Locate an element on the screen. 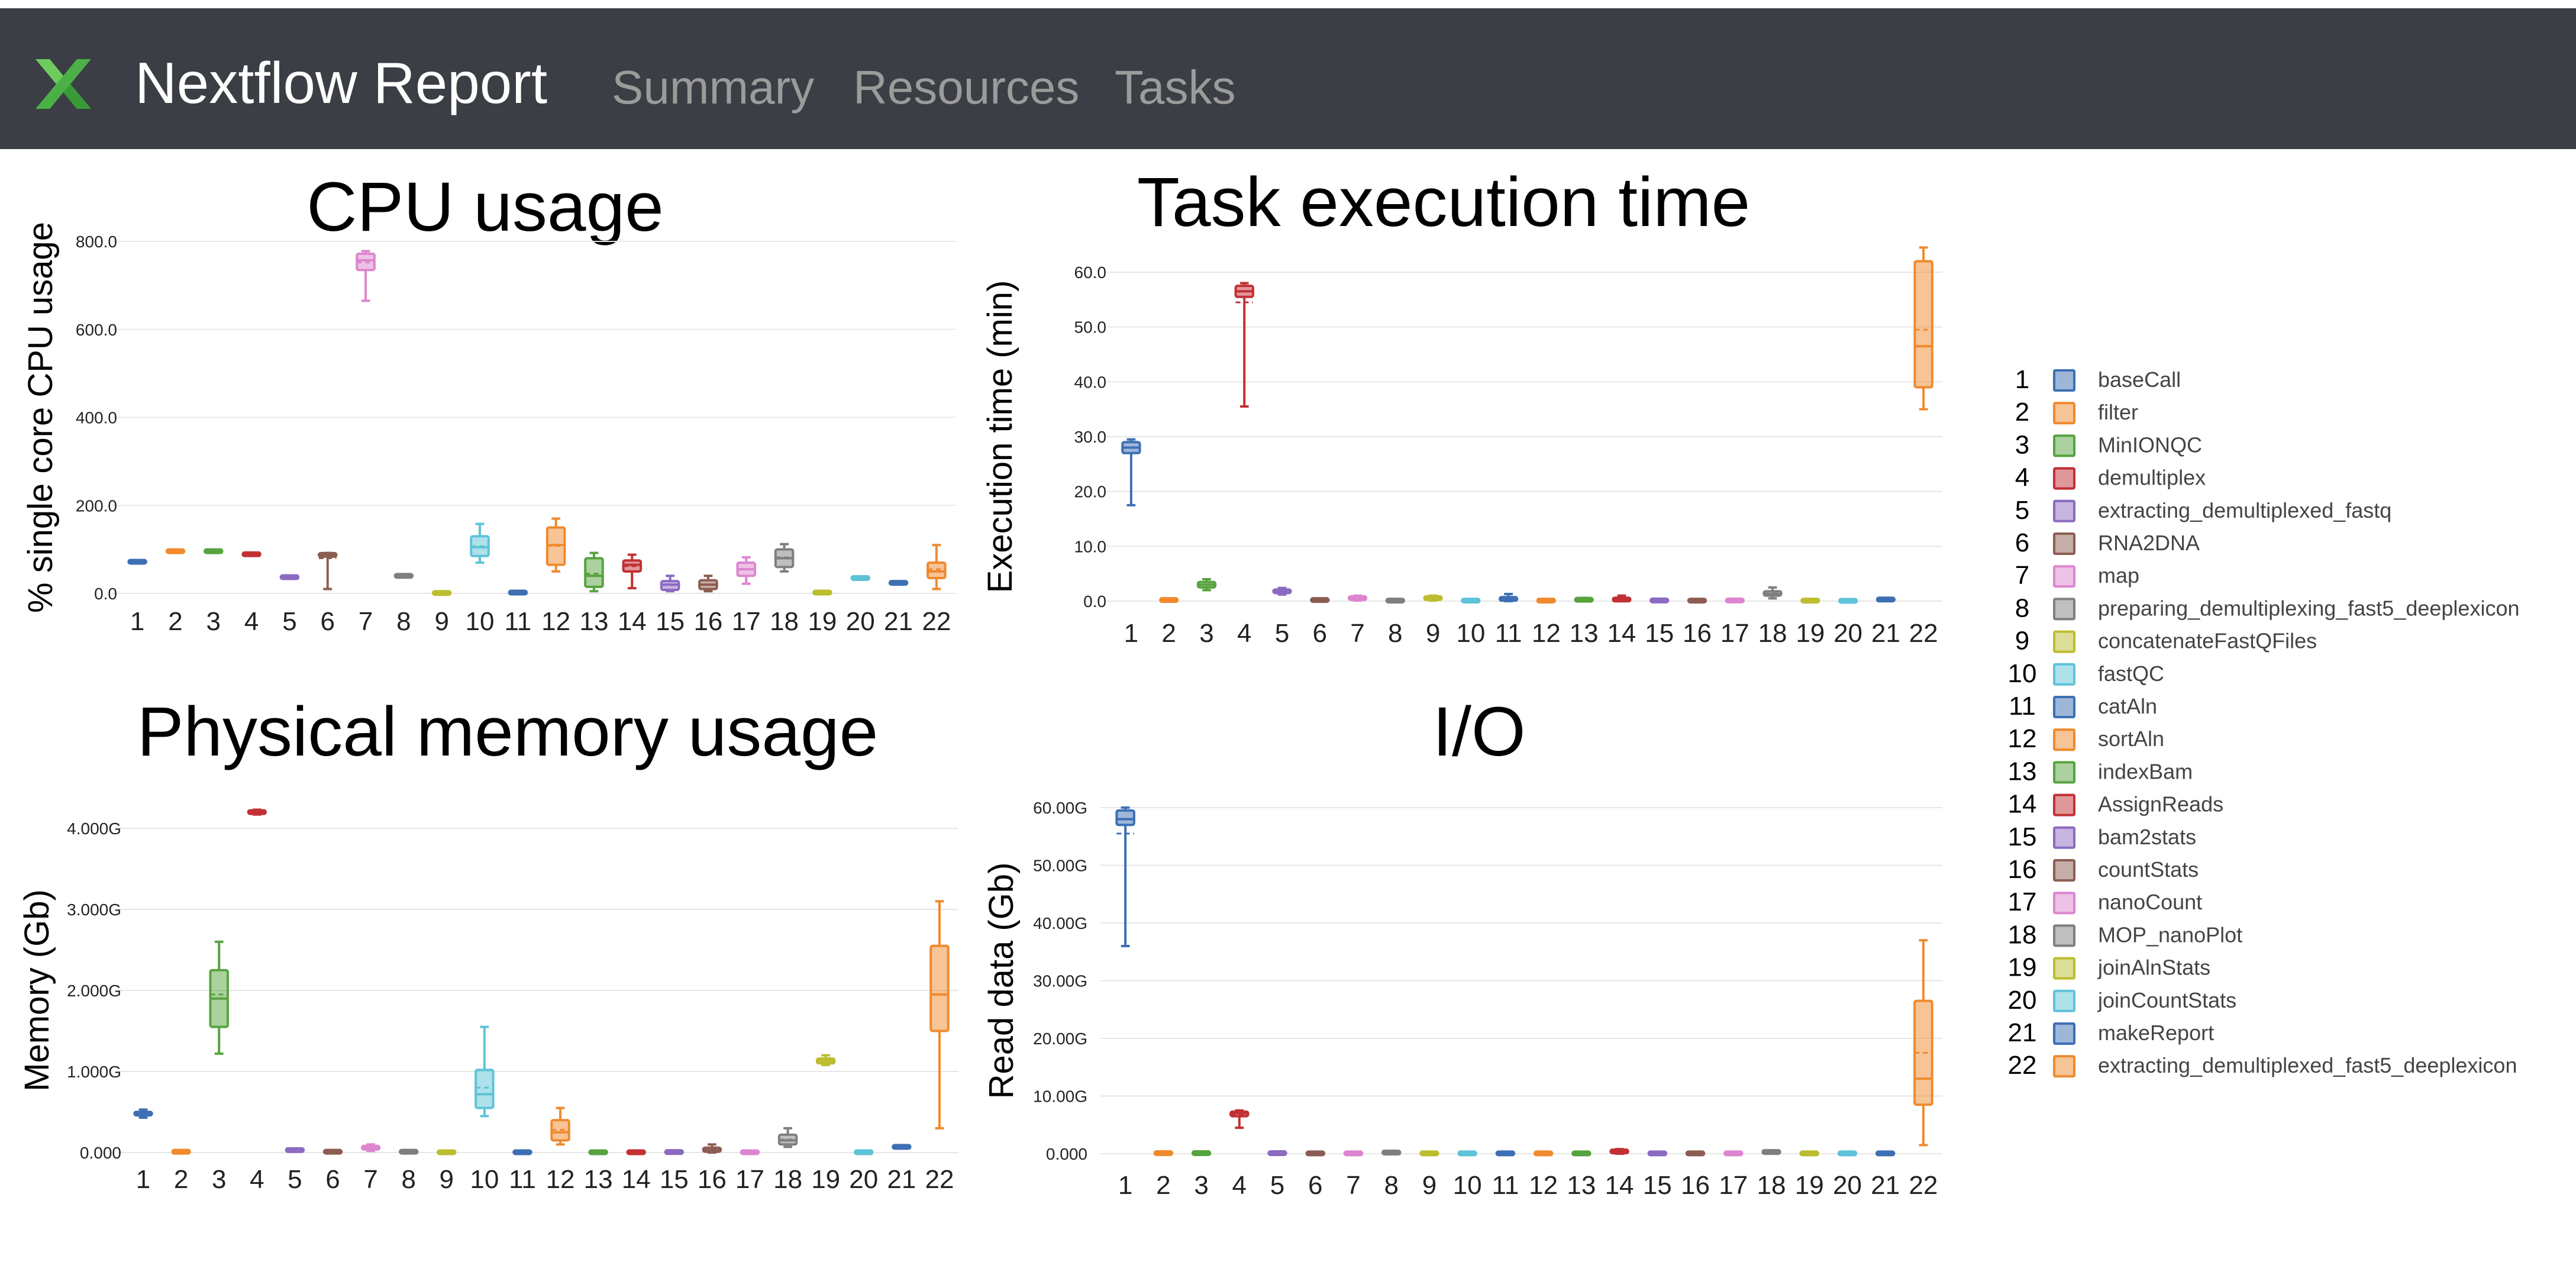 This screenshot has width=2576, height=1262. legend-item: 4 demultiplex is located at coordinates (2110, 477).